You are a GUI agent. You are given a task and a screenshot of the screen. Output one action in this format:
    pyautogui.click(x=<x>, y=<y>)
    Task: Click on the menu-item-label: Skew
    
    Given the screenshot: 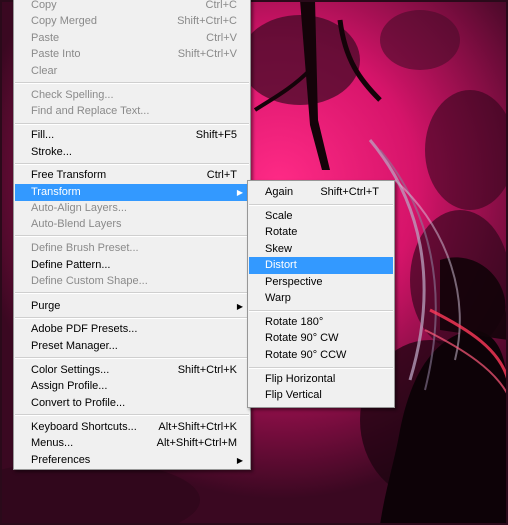 What is the action you would take?
    pyautogui.click(x=278, y=249)
    